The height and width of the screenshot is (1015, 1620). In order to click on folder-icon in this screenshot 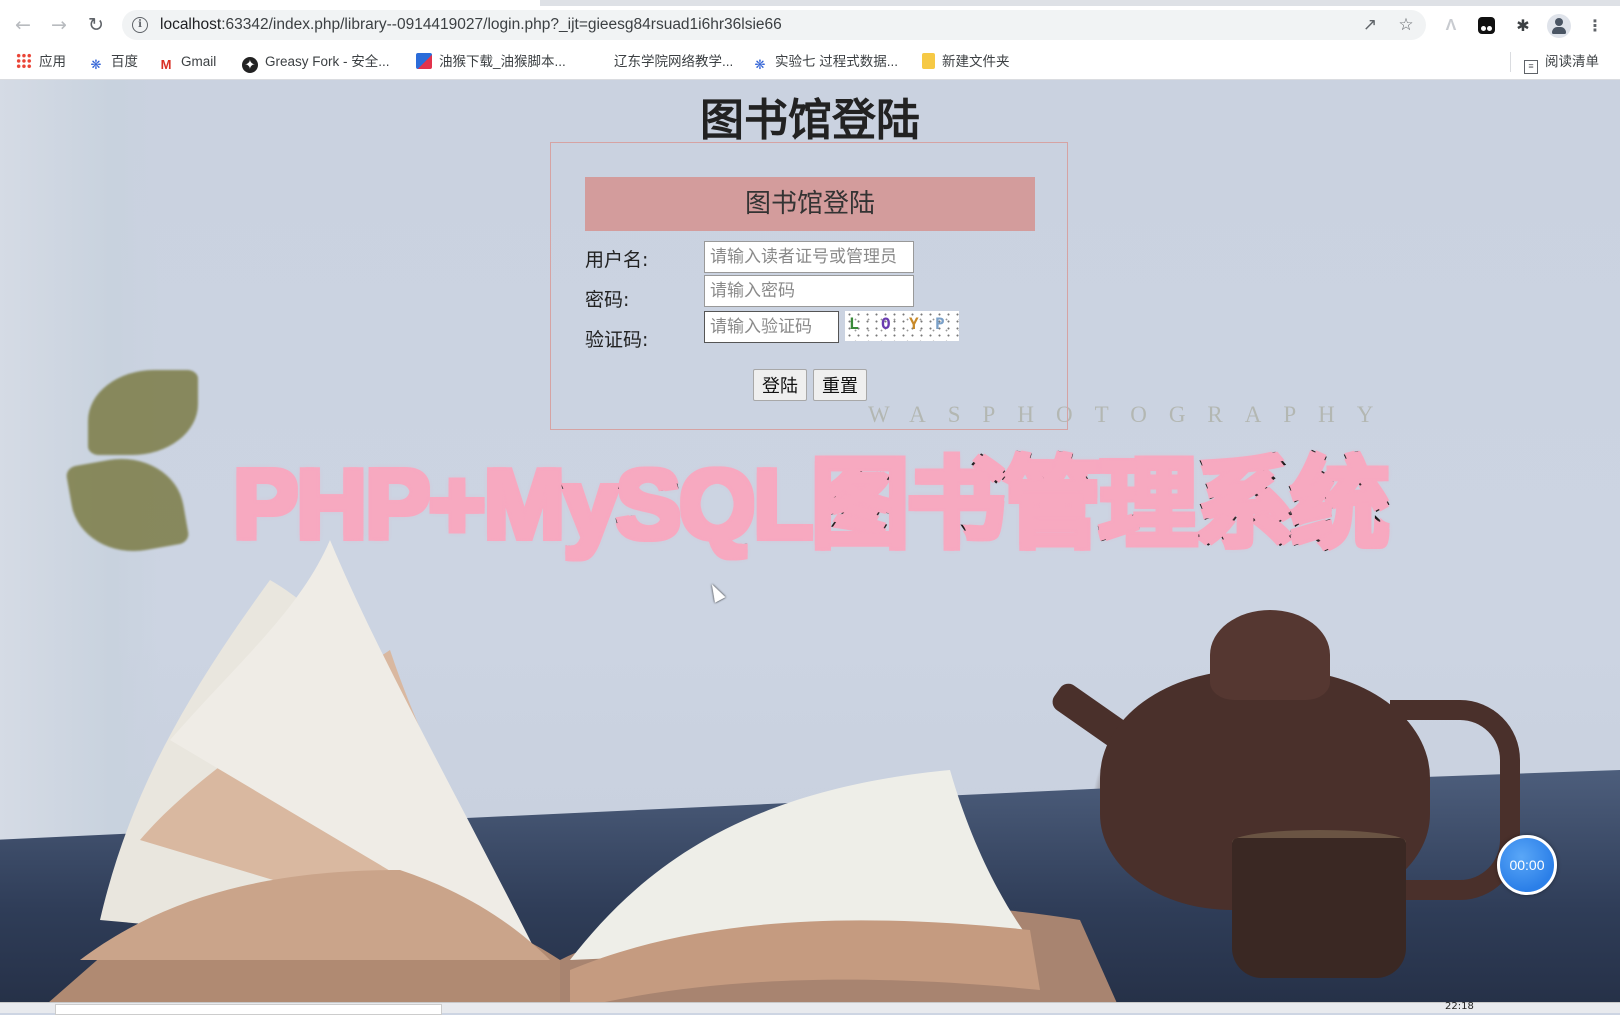, I will do `click(928, 61)`.